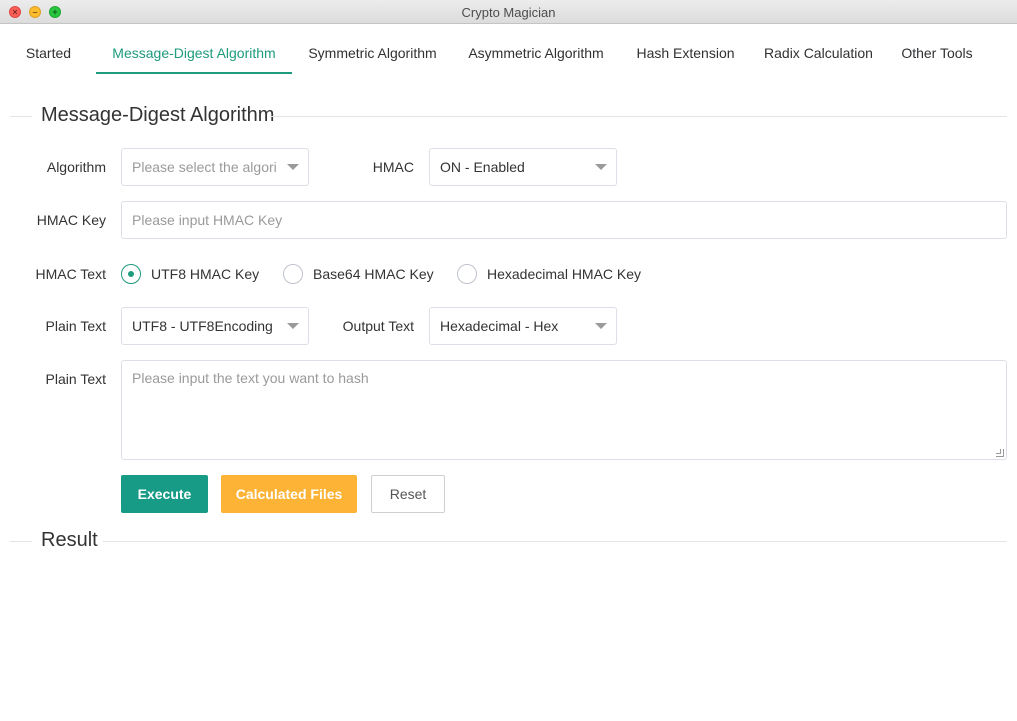  I want to click on hmac-value: ON - Enabled, so click(482, 167).